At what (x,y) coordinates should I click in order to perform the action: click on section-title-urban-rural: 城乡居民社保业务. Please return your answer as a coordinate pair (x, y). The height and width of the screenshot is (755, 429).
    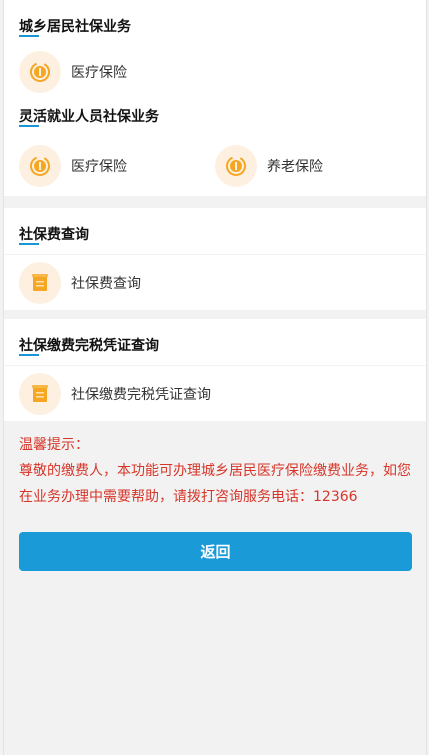
    Looking at the image, I should click on (215, 22).